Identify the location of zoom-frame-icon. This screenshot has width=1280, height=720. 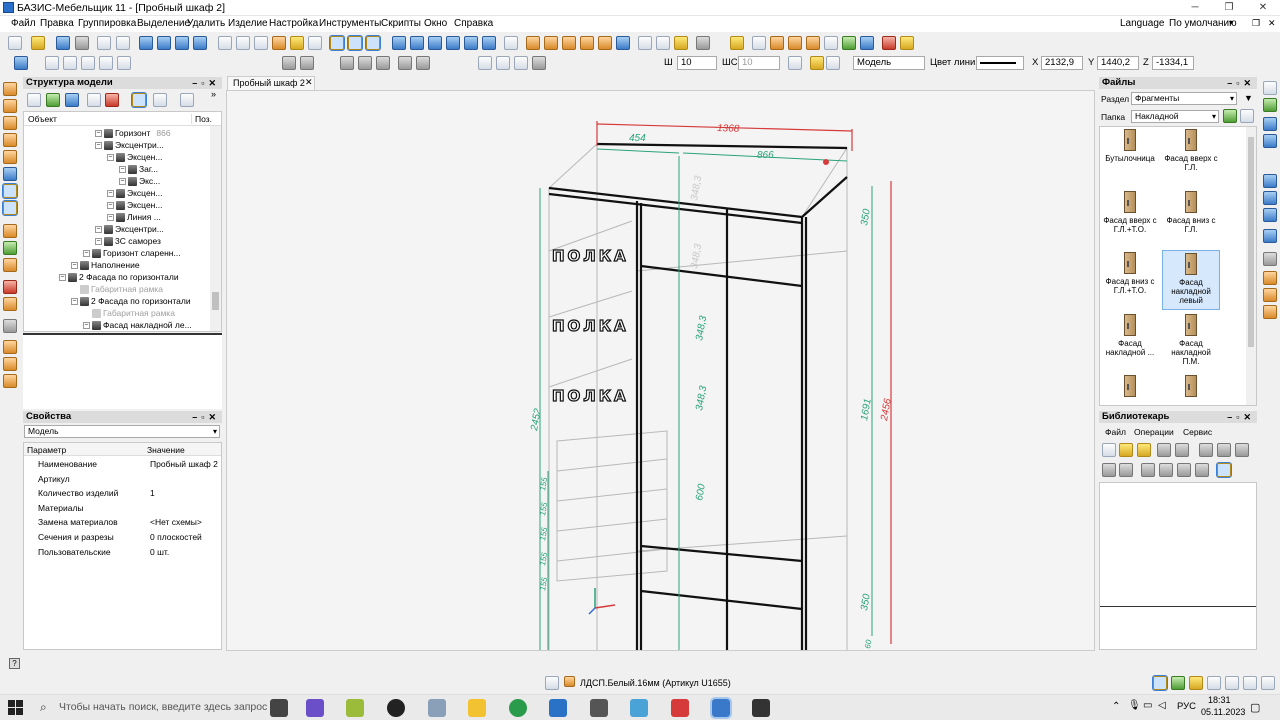
(146, 43).